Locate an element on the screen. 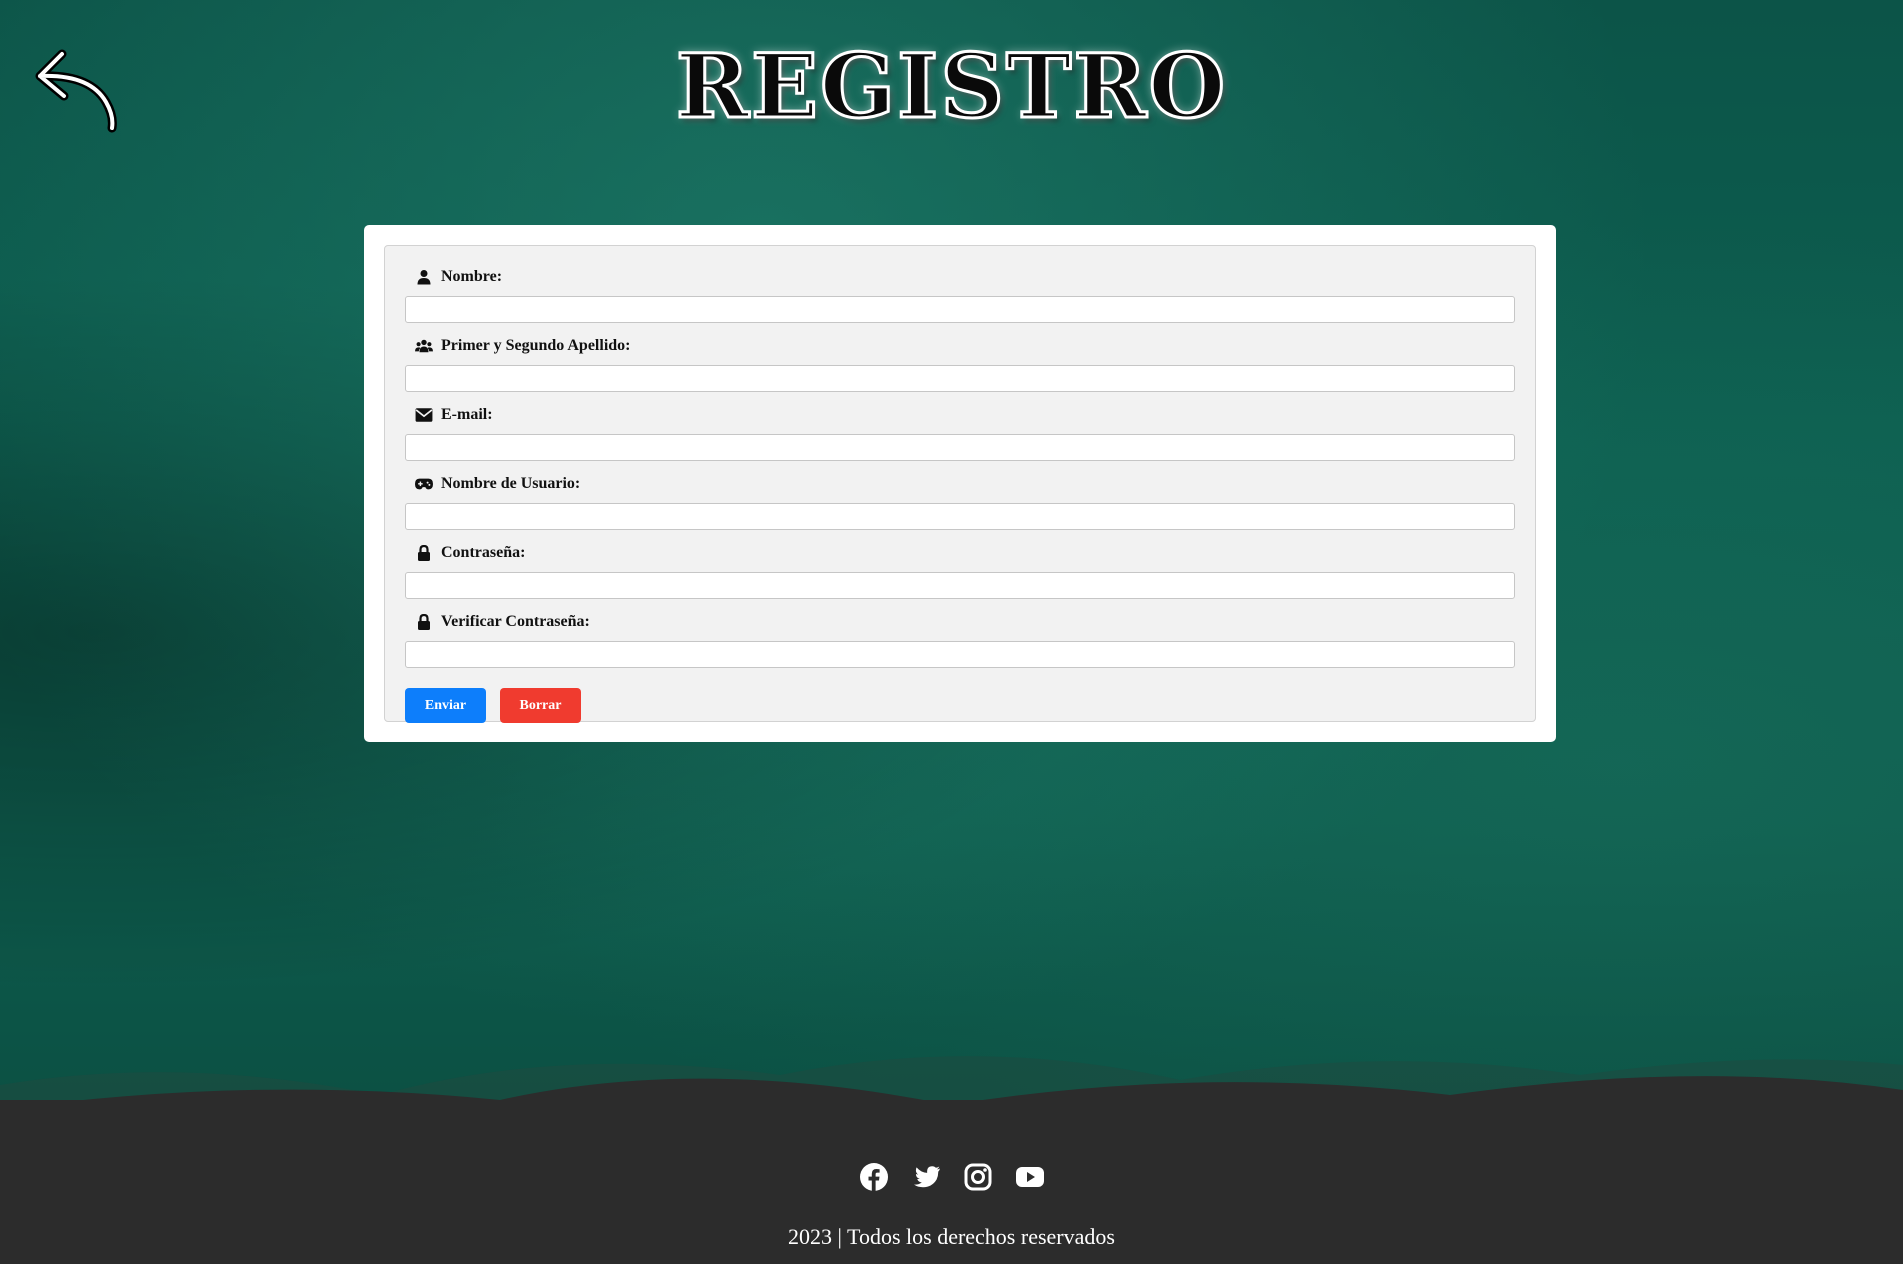  footer: 2023 | Todos los derechos reservados is located at coordinates (951, 1182).